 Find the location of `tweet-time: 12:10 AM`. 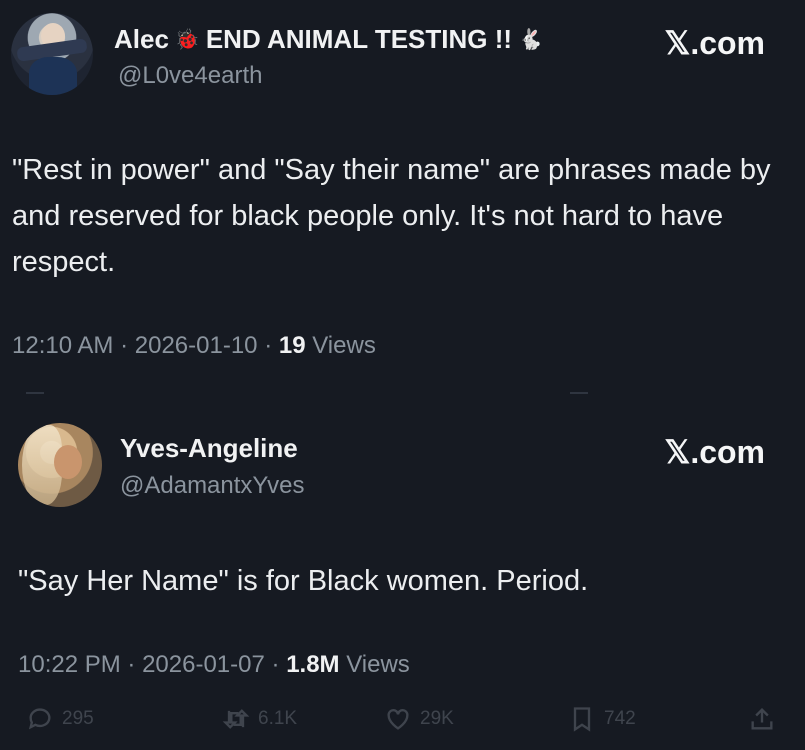

tweet-time: 12:10 AM is located at coordinates (62, 345).